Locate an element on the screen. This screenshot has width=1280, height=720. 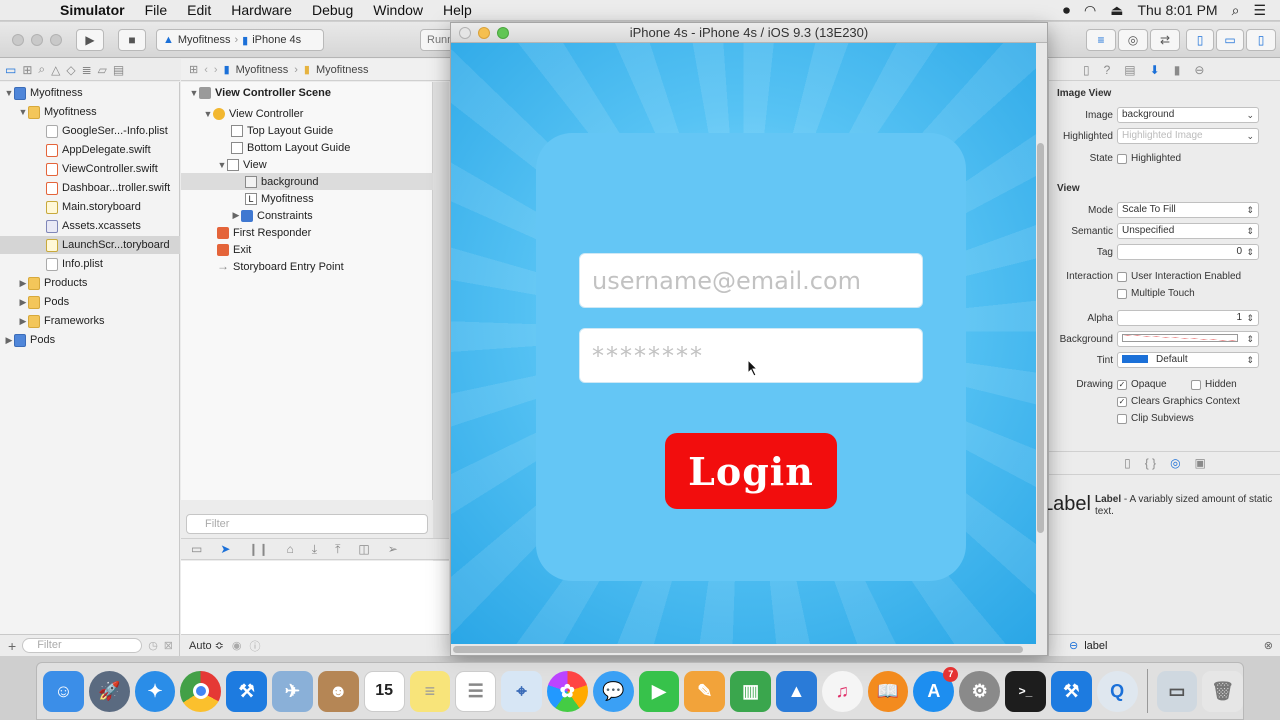
menu-hardware: Hardware is located at coordinates (261, 10).